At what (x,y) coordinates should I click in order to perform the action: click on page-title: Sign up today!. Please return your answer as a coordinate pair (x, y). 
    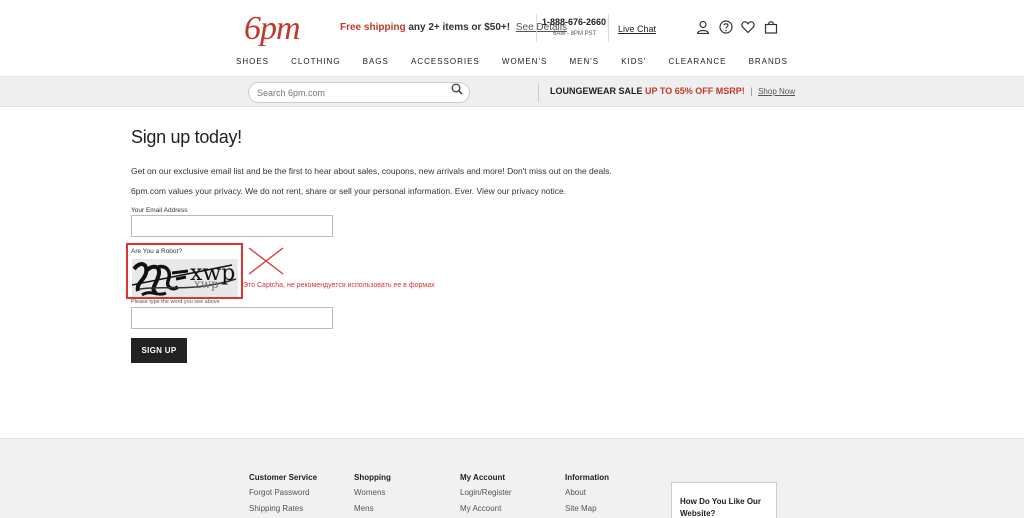
    Looking at the image, I should click on (186, 137).